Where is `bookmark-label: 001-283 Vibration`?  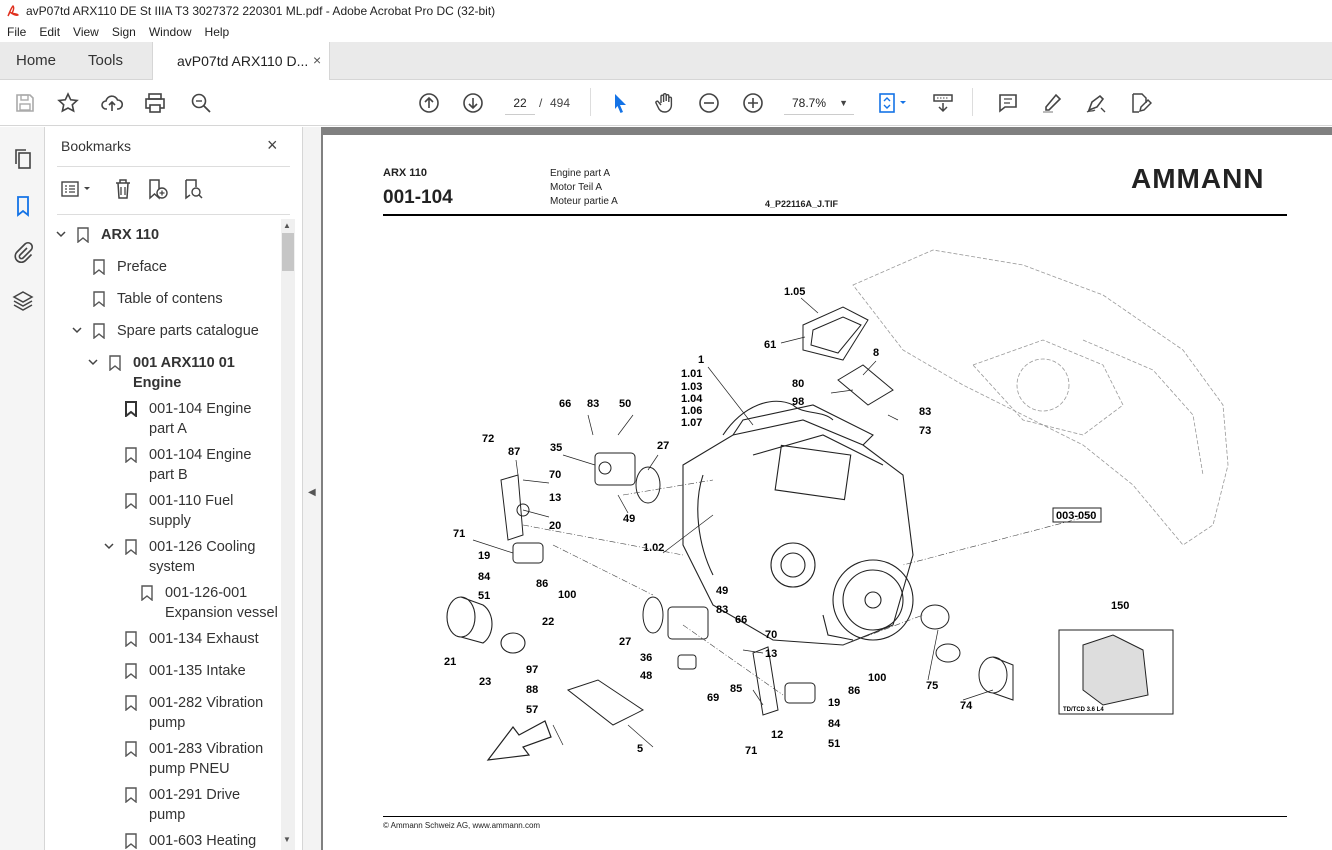
bookmark-label: 001-283 Vibration is located at coordinates (206, 749).